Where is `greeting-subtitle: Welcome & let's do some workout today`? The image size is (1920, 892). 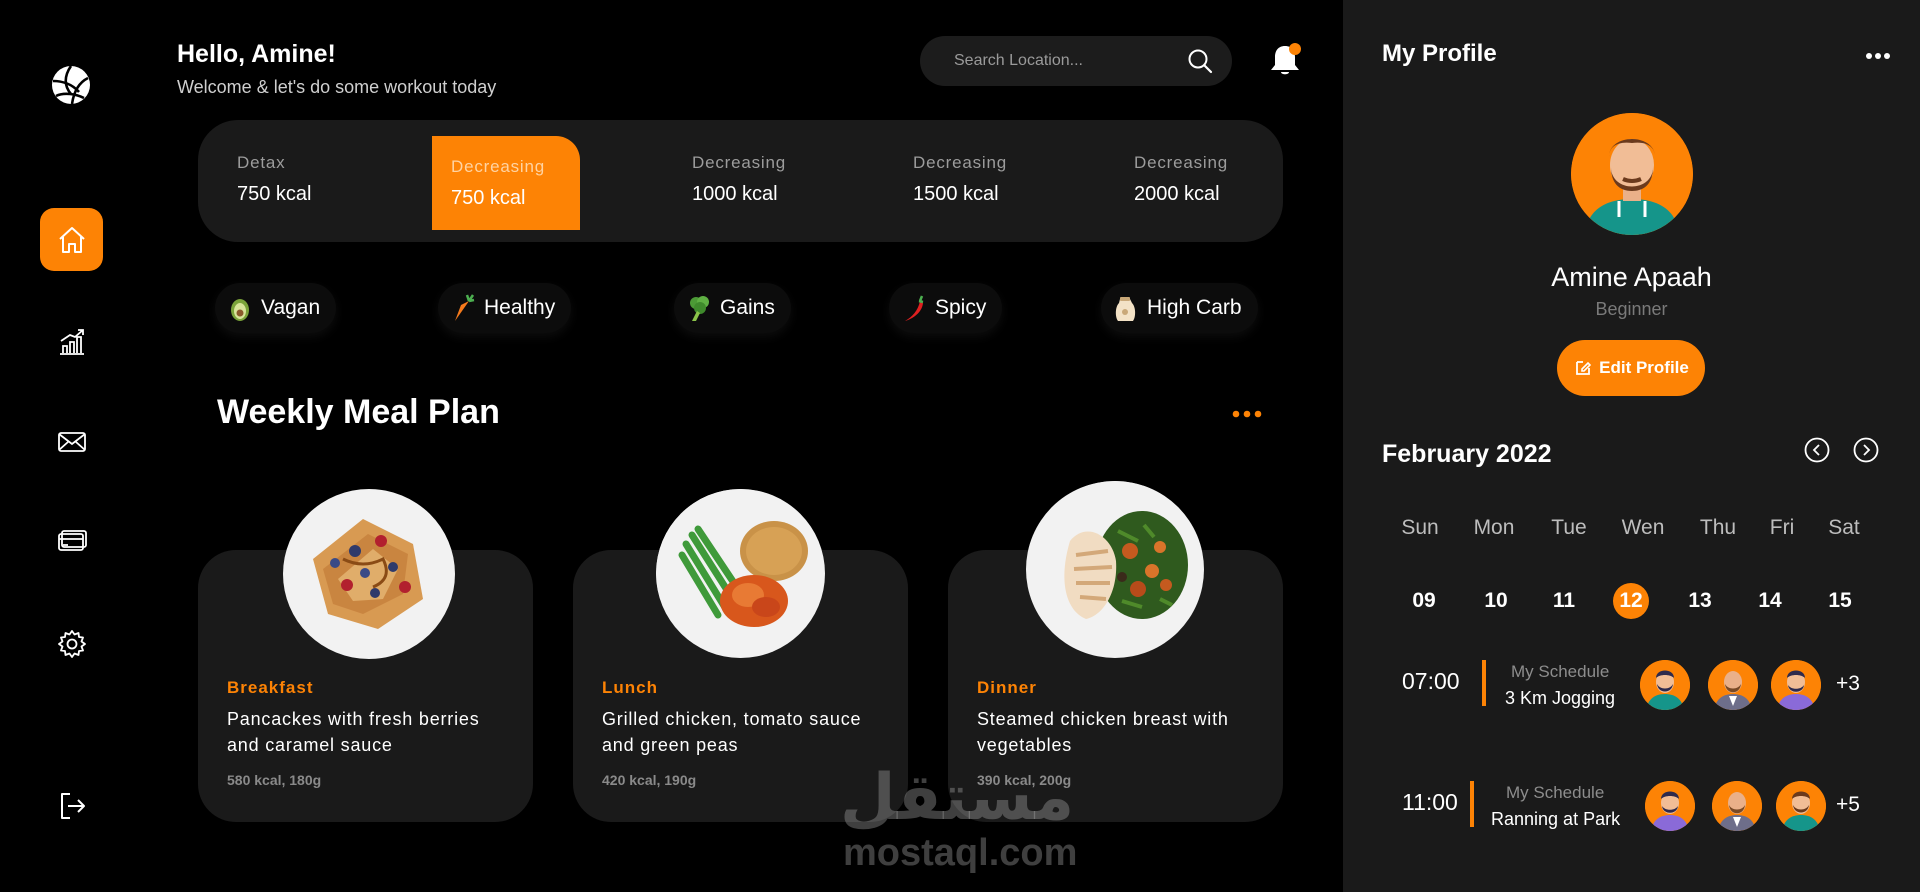 greeting-subtitle: Welcome & let's do some workout today is located at coordinates (337, 87).